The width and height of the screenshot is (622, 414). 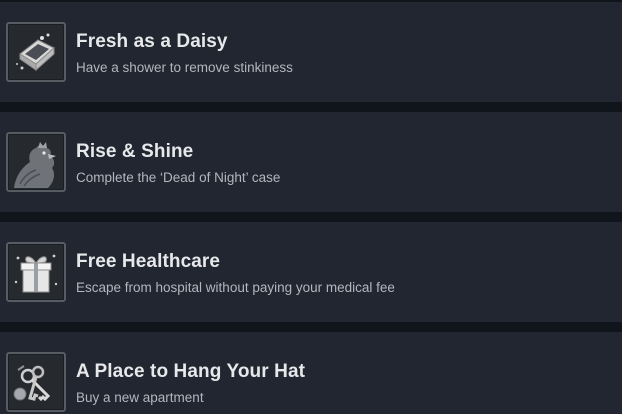 What do you see at coordinates (36, 382) in the screenshot?
I see `keys-icon` at bounding box center [36, 382].